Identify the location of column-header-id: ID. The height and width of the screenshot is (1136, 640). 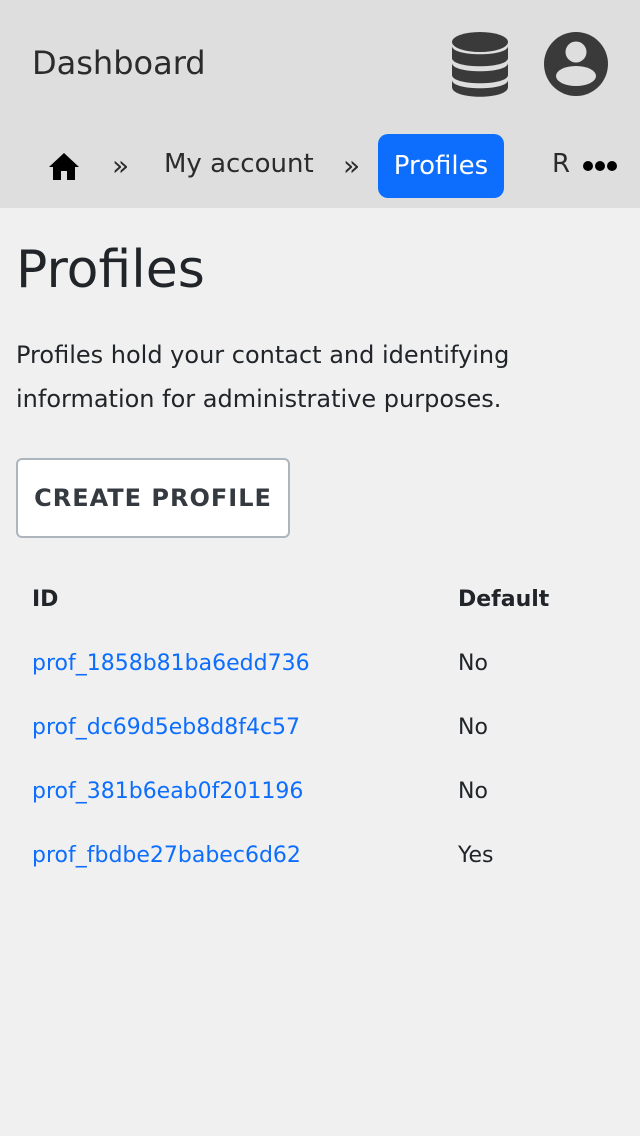
(45, 599).